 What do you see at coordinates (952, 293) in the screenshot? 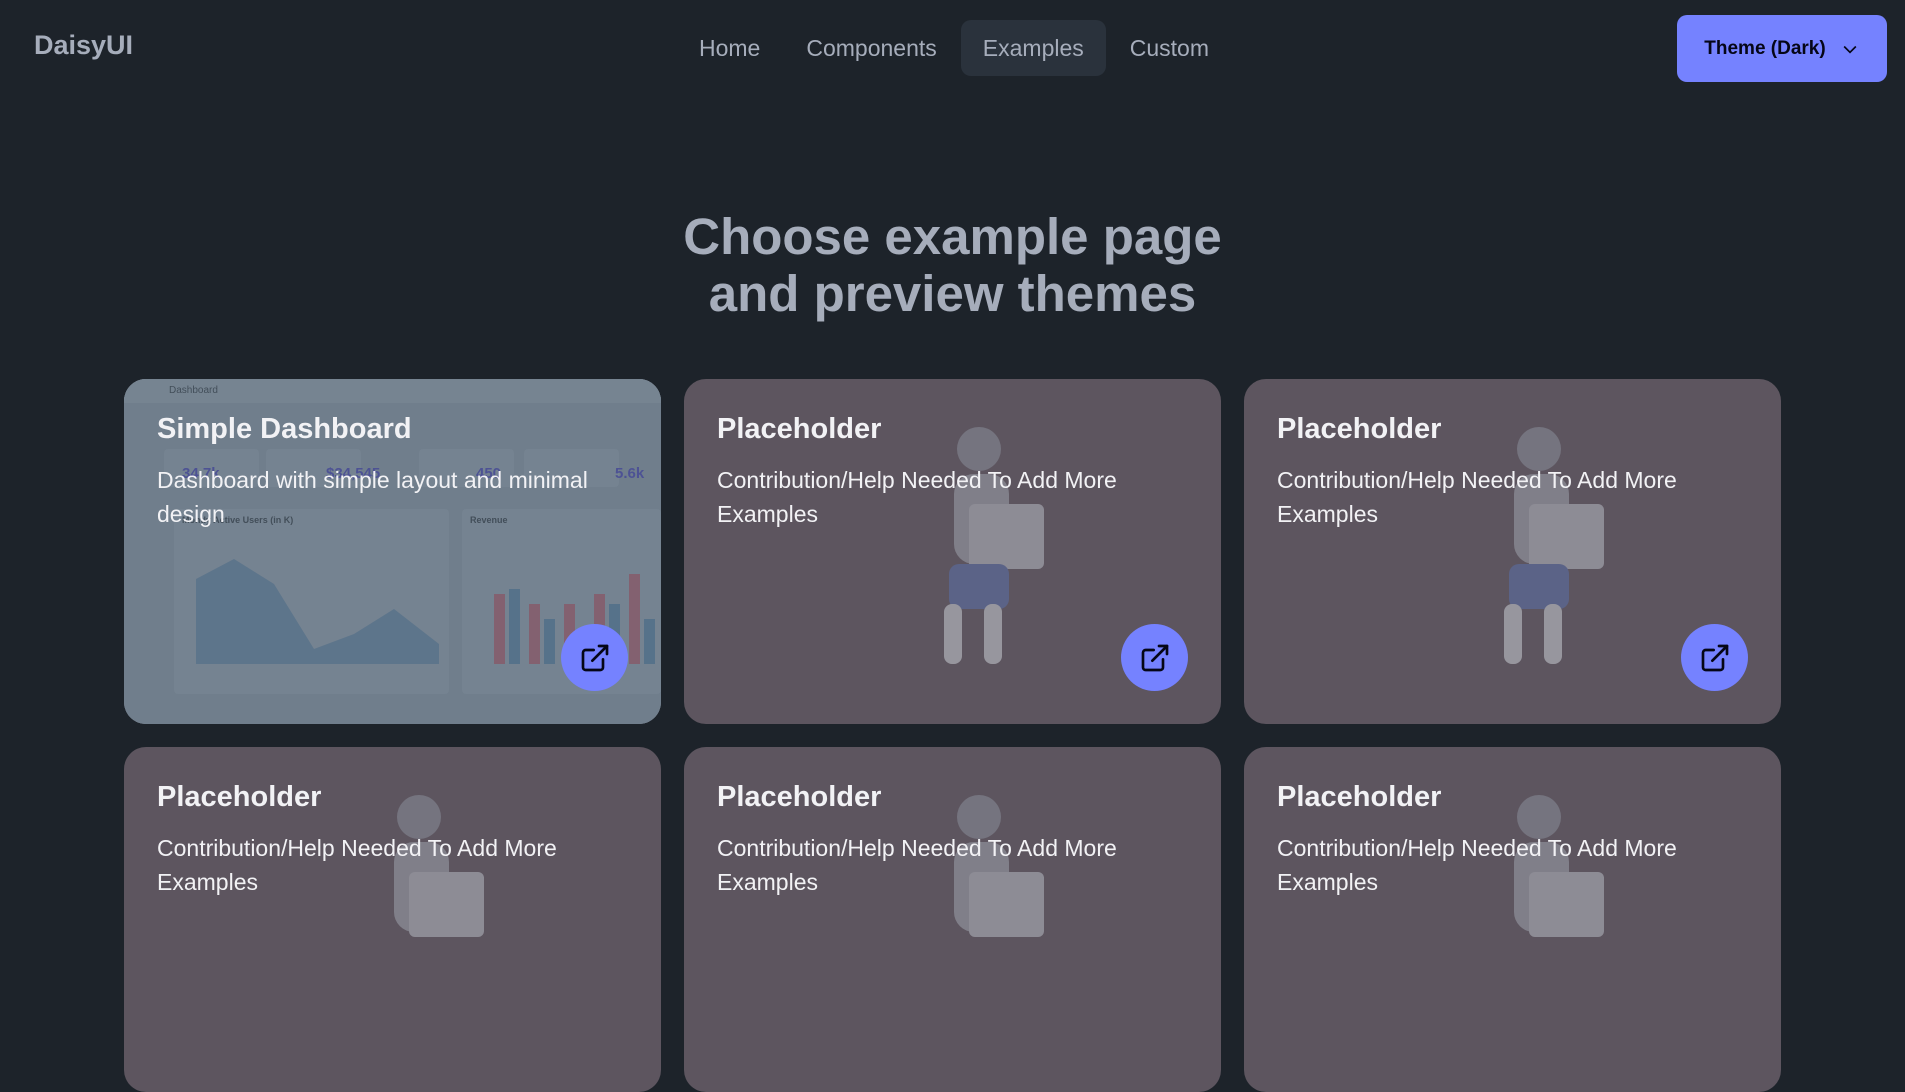
I see `title-line-2: and preview themes` at bounding box center [952, 293].